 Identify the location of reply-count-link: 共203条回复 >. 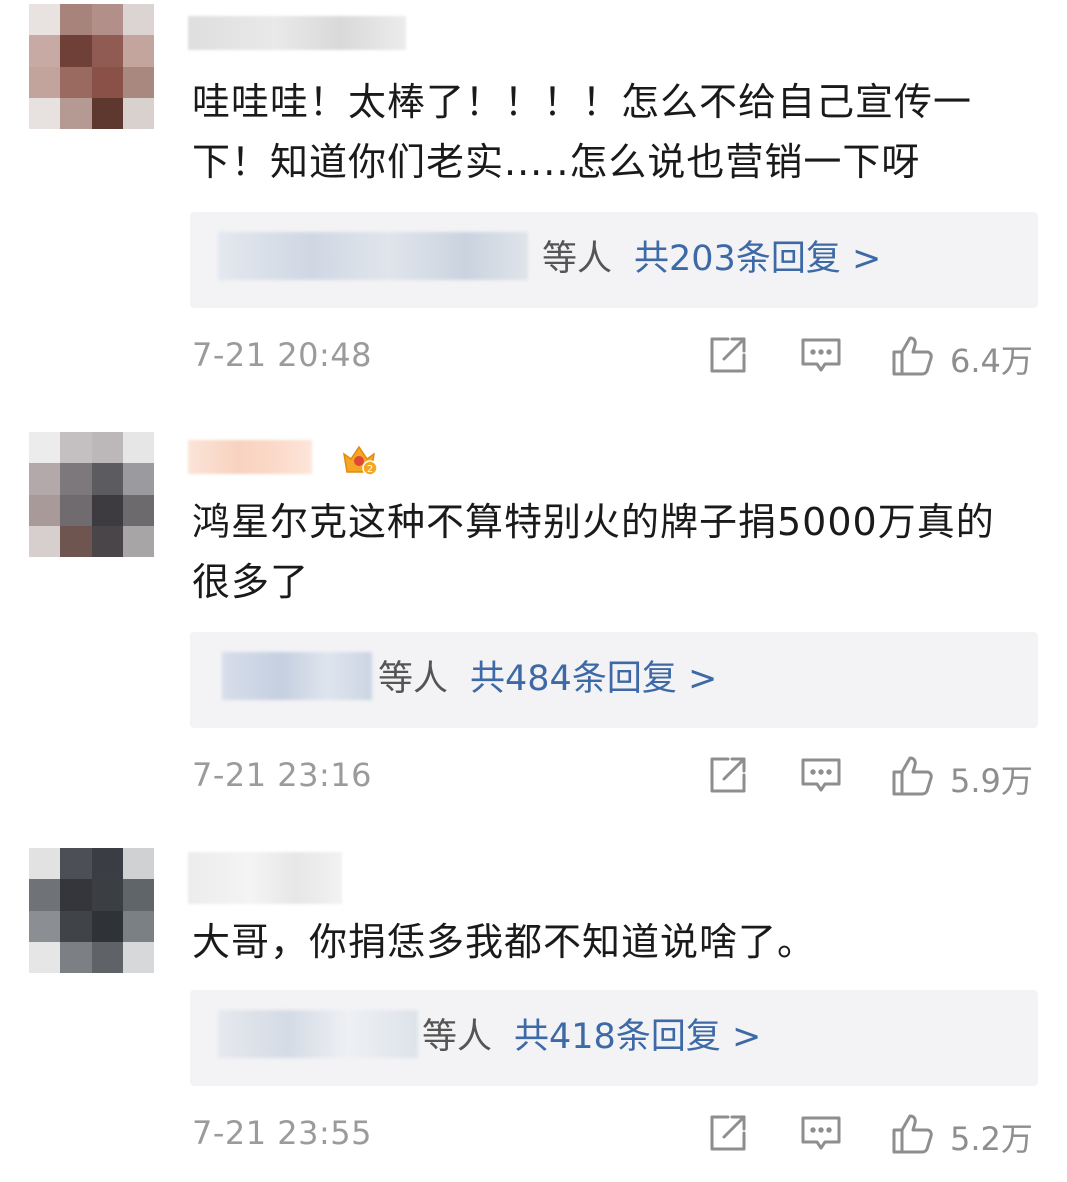
(757, 259).